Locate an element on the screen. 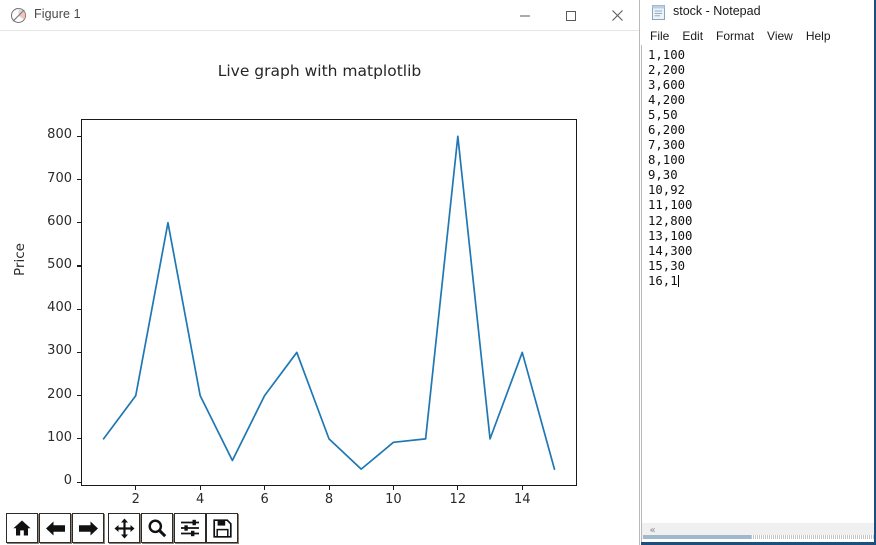 The height and width of the screenshot is (545, 876). back-button is located at coordinates (55, 528).